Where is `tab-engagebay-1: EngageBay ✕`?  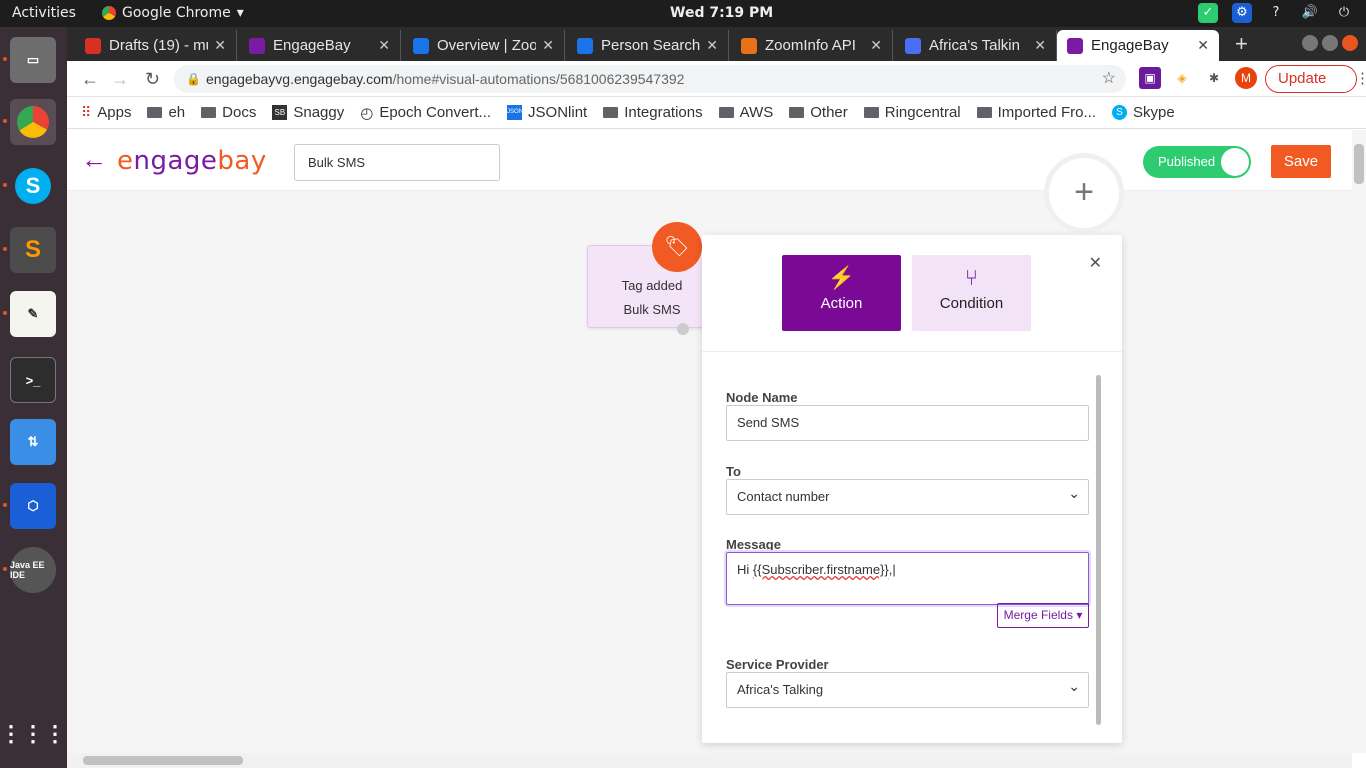
tab-engagebay-1: EngageBay ✕ is located at coordinates (320, 45).